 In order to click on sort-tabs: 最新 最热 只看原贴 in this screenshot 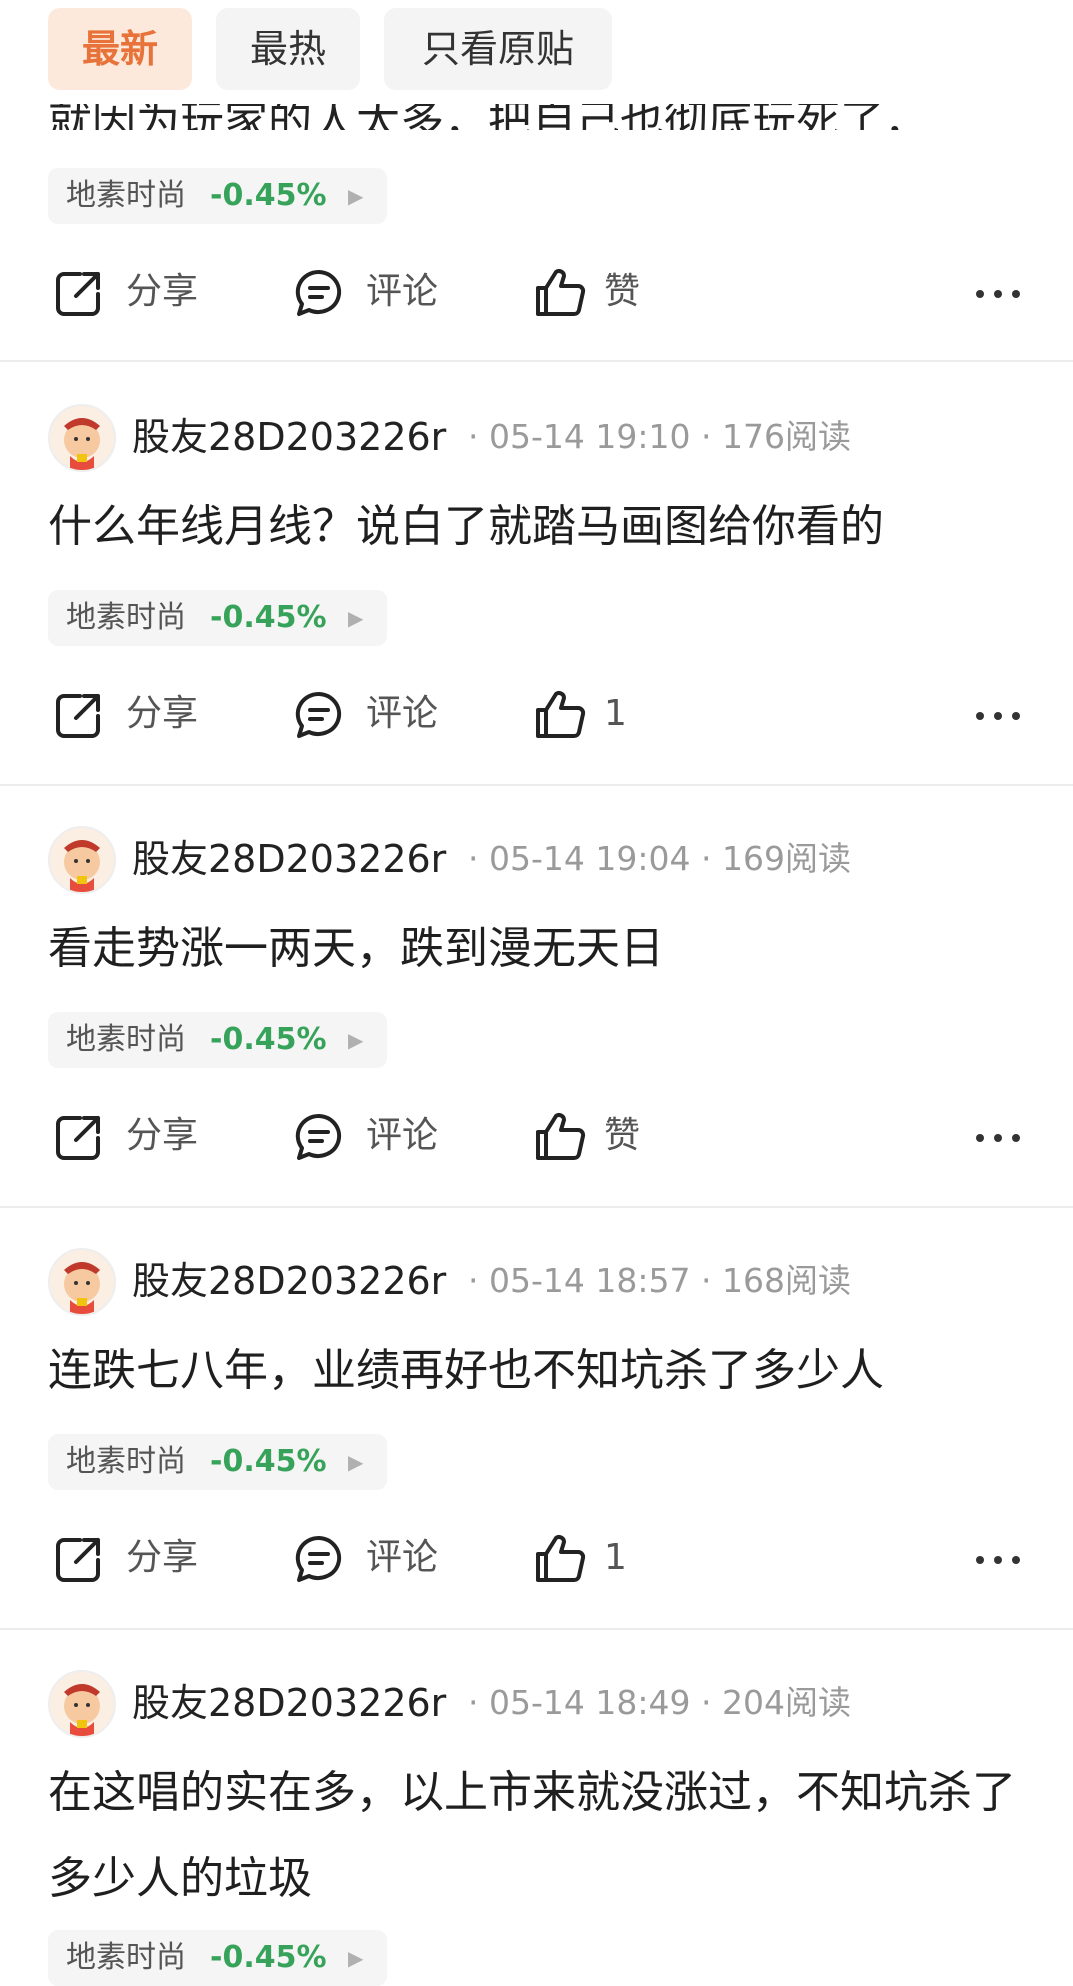, I will do `click(536, 52)`.